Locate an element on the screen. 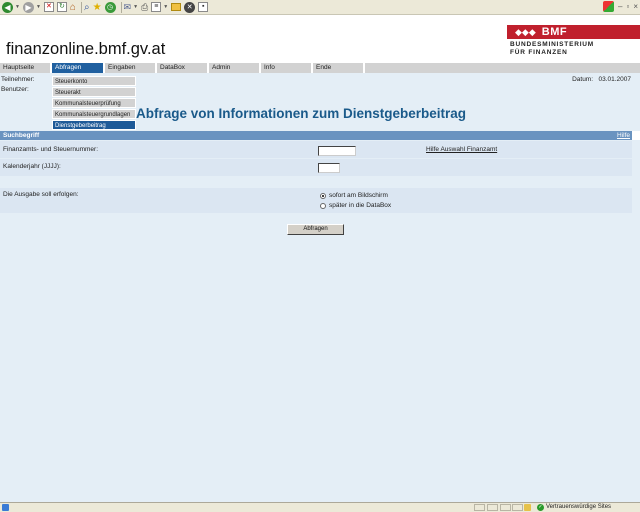 The height and width of the screenshot is (512, 640). date-label: Datum: is located at coordinates (583, 79).